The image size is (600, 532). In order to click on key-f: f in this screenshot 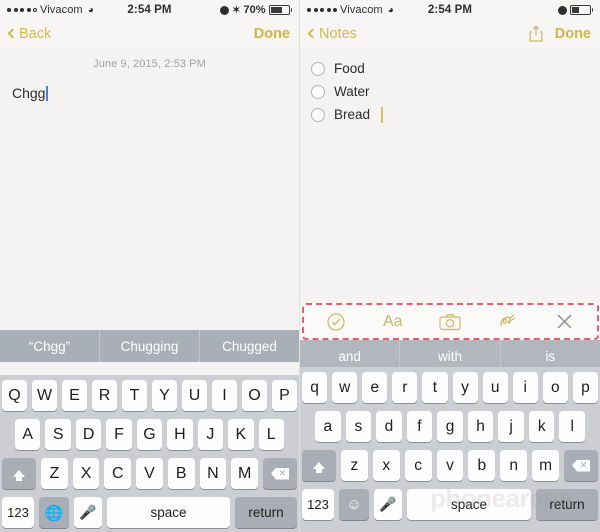, I will do `click(419, 426)`.